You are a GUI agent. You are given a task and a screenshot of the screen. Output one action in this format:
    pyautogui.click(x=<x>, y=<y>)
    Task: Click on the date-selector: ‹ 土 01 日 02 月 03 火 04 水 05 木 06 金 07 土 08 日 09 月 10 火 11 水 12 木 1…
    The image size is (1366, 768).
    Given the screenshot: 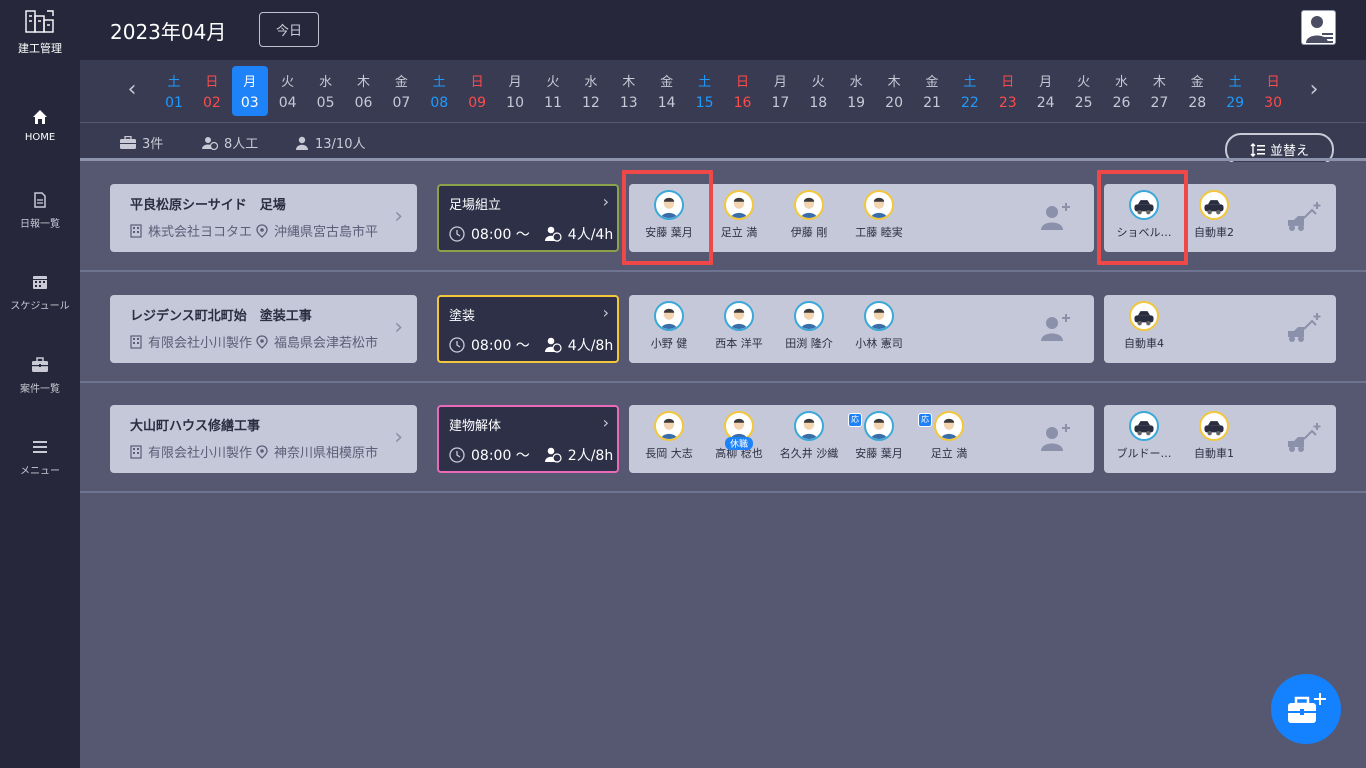 What is the action you would take?
    pyautogui.click(x=723, y=91)
    